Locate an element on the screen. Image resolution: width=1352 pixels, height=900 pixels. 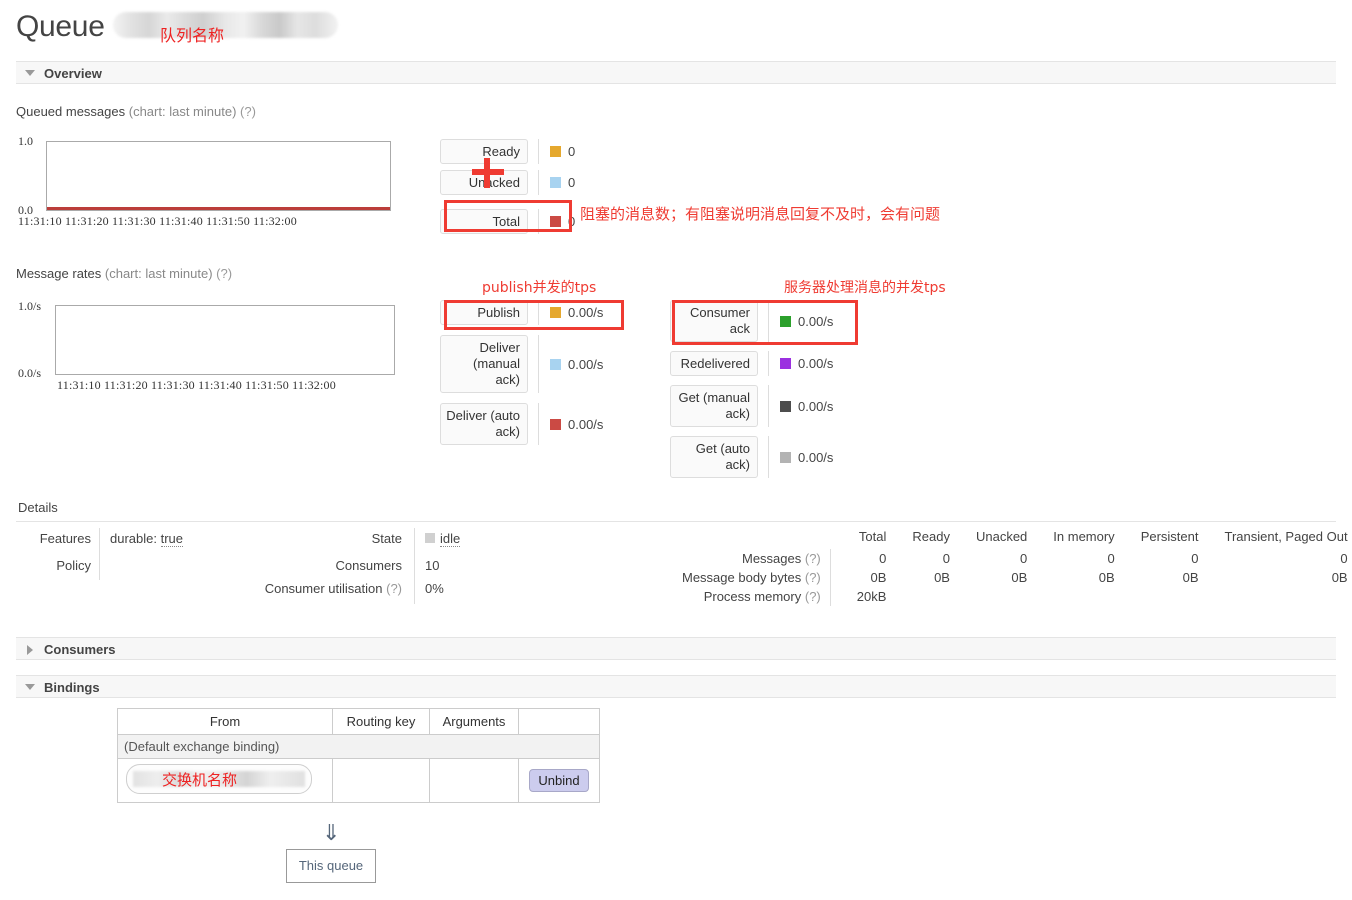
swatch-get-manual-ack-icon is located at coordinates (785, 406).